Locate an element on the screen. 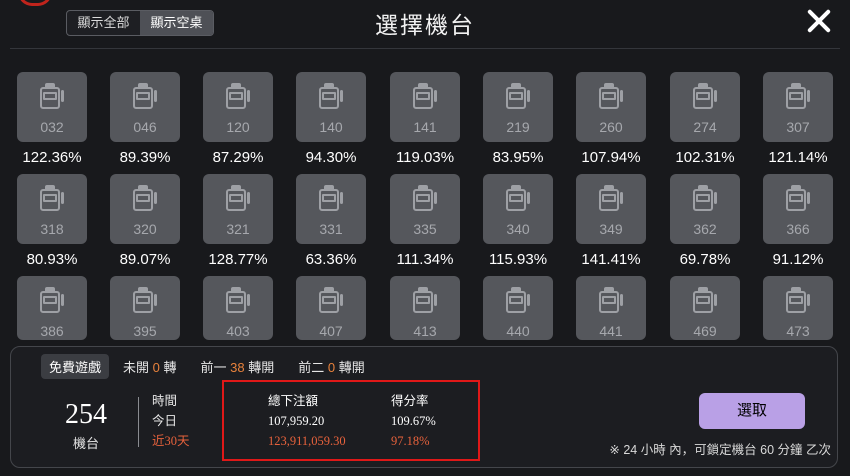  machine-tile: 473 is located at coordinates (798, 308).